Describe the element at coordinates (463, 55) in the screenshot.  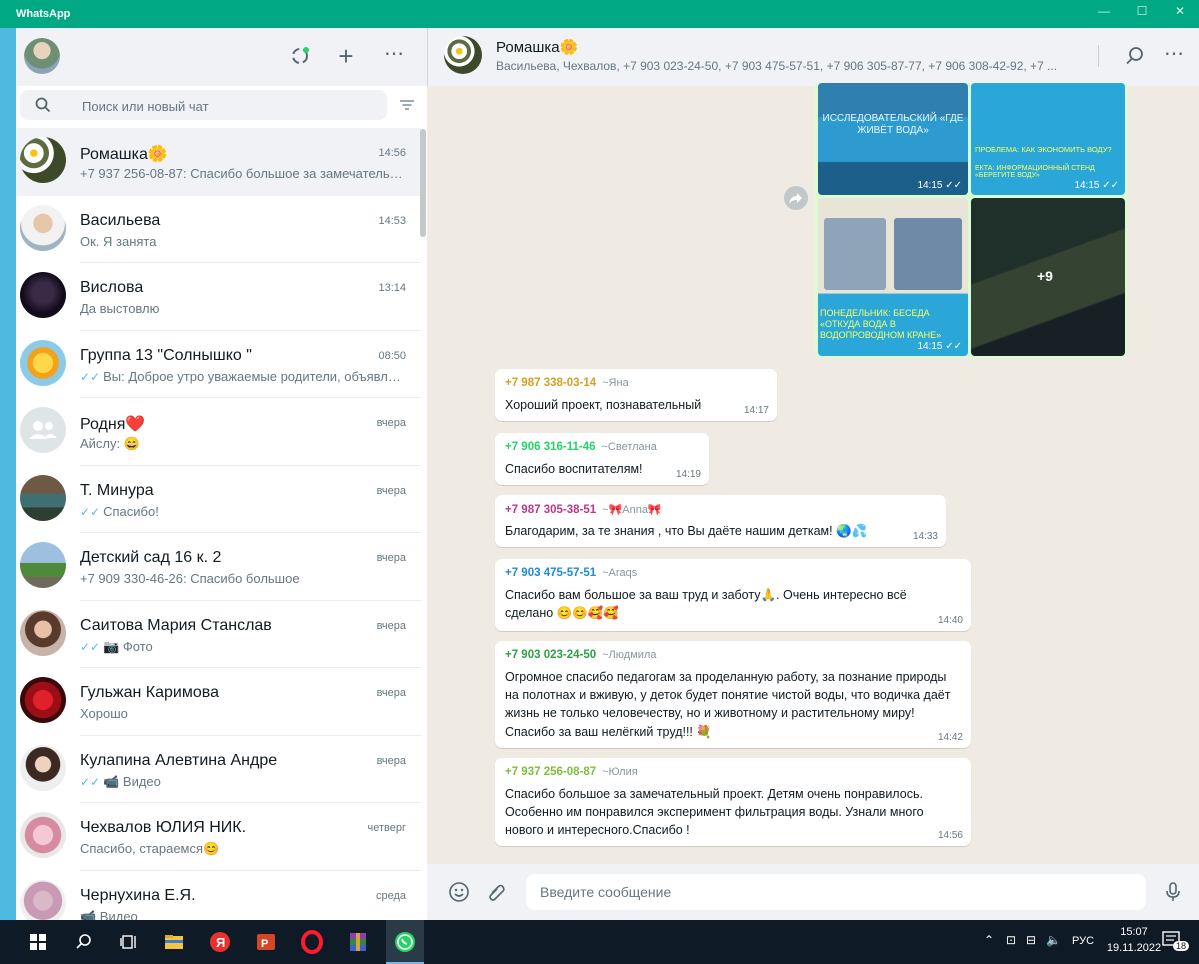
I see `group-avatar` at that location.